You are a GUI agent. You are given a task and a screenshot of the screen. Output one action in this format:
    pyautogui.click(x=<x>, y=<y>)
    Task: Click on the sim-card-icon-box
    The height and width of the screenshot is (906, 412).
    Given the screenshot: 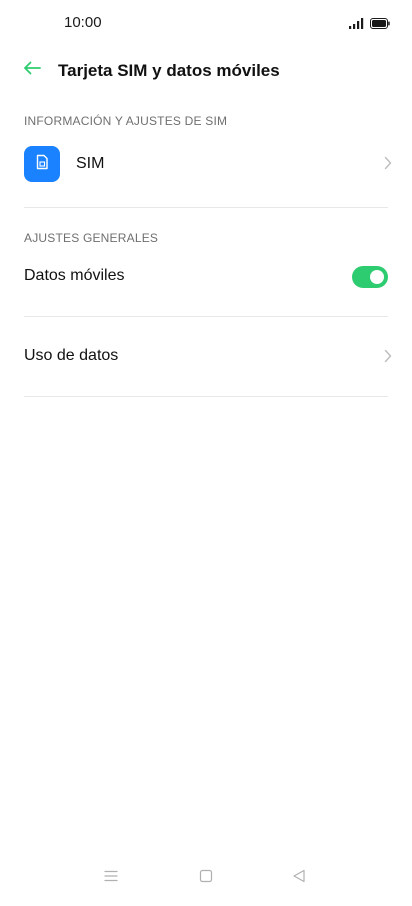 What is the action you would take?
    pyautogui.click(x=42, y=164)
    